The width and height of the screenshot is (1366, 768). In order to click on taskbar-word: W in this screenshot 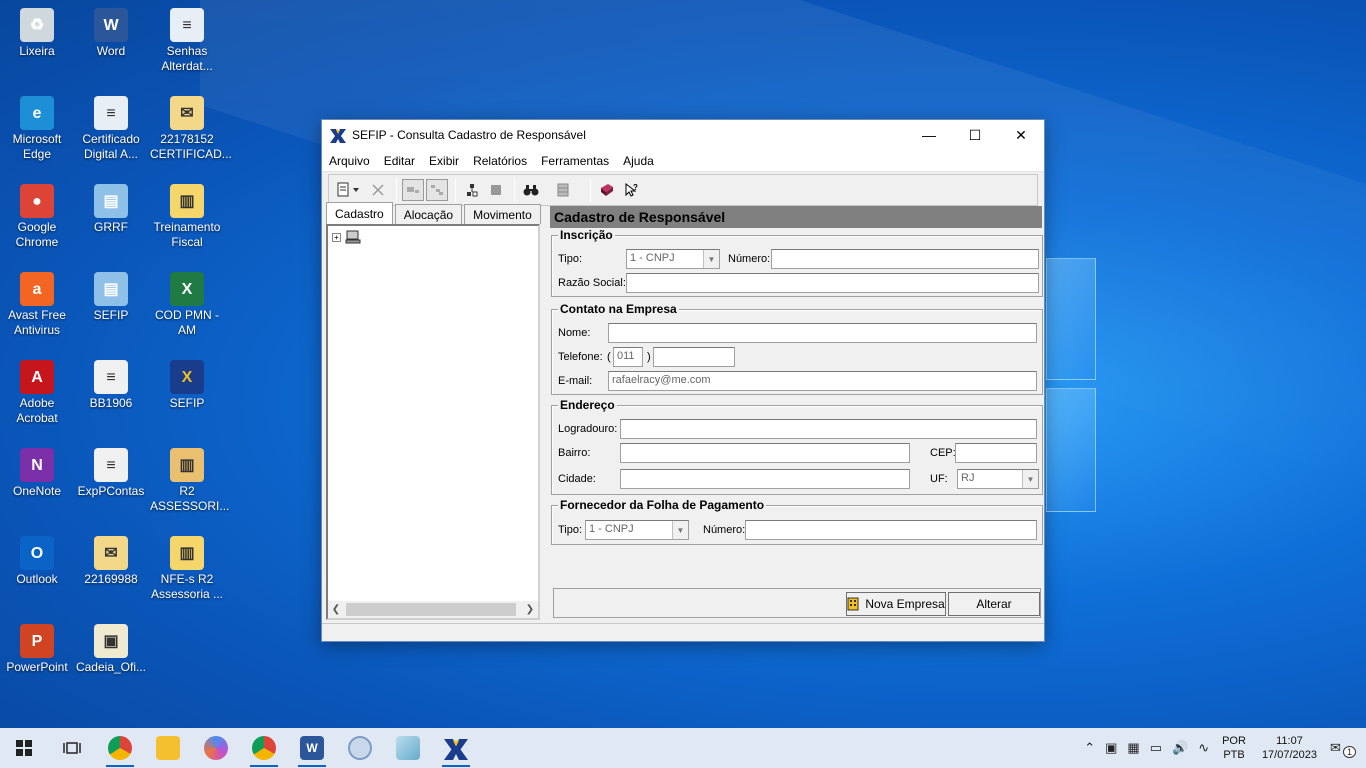, I will do `click(312, 748)`.